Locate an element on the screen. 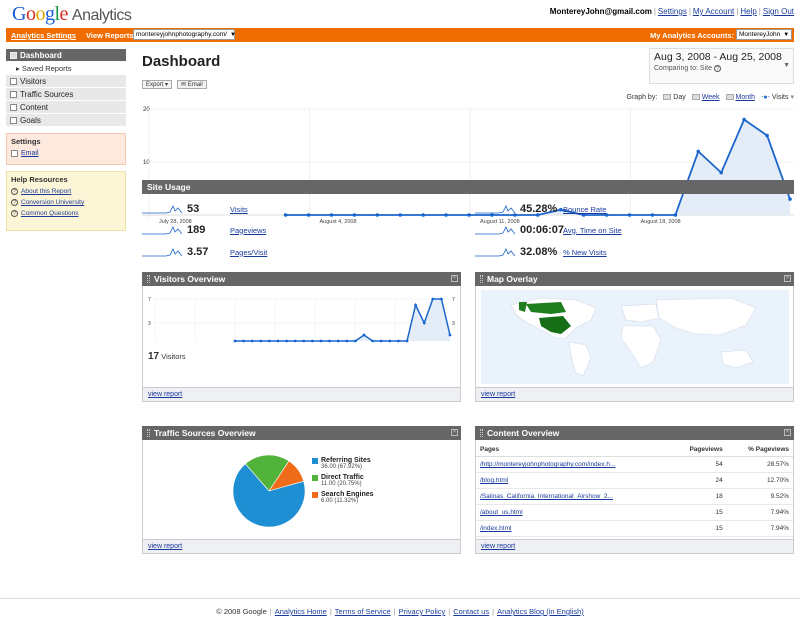 The width and height of the screenshot is (800, 629). usage-metric-link: Pageviews is located at coordinates (248, 230).